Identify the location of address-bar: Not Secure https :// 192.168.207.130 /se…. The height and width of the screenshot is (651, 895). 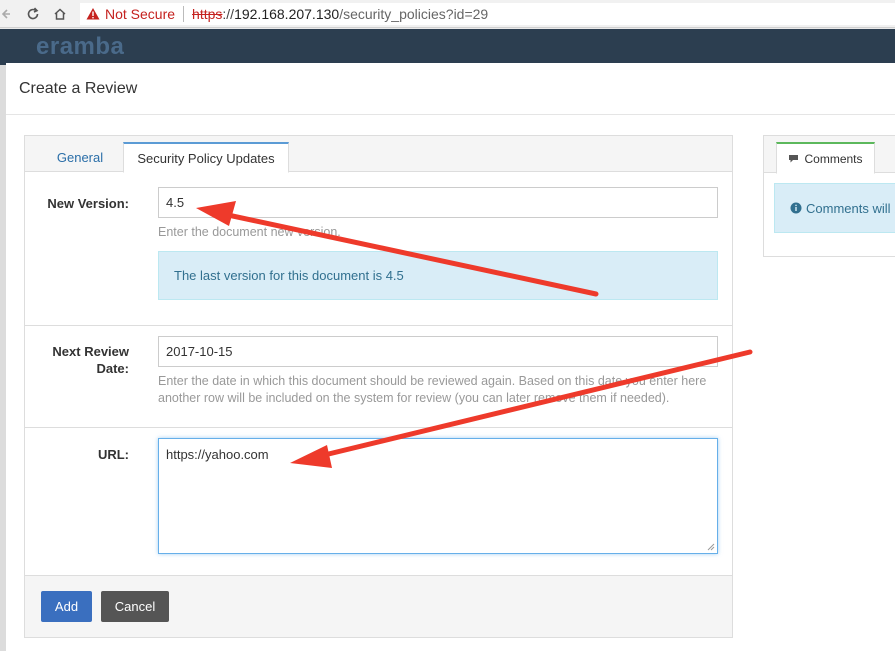
(487, 14).